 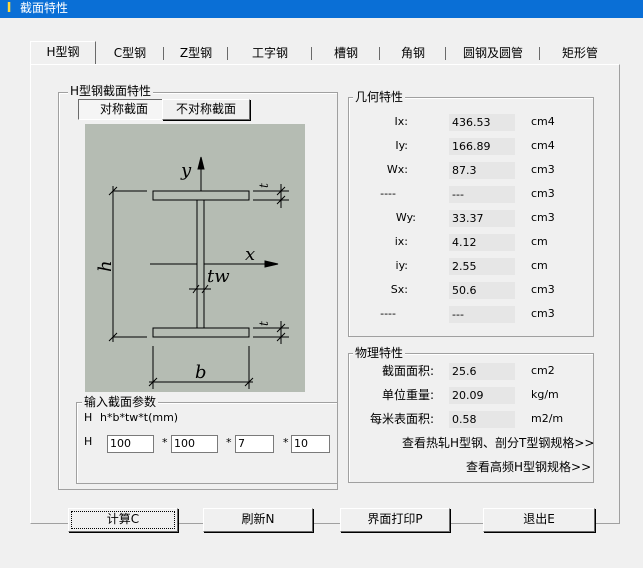 I want to click on tw-dimension-label: tw, so click(x=218, y=276).